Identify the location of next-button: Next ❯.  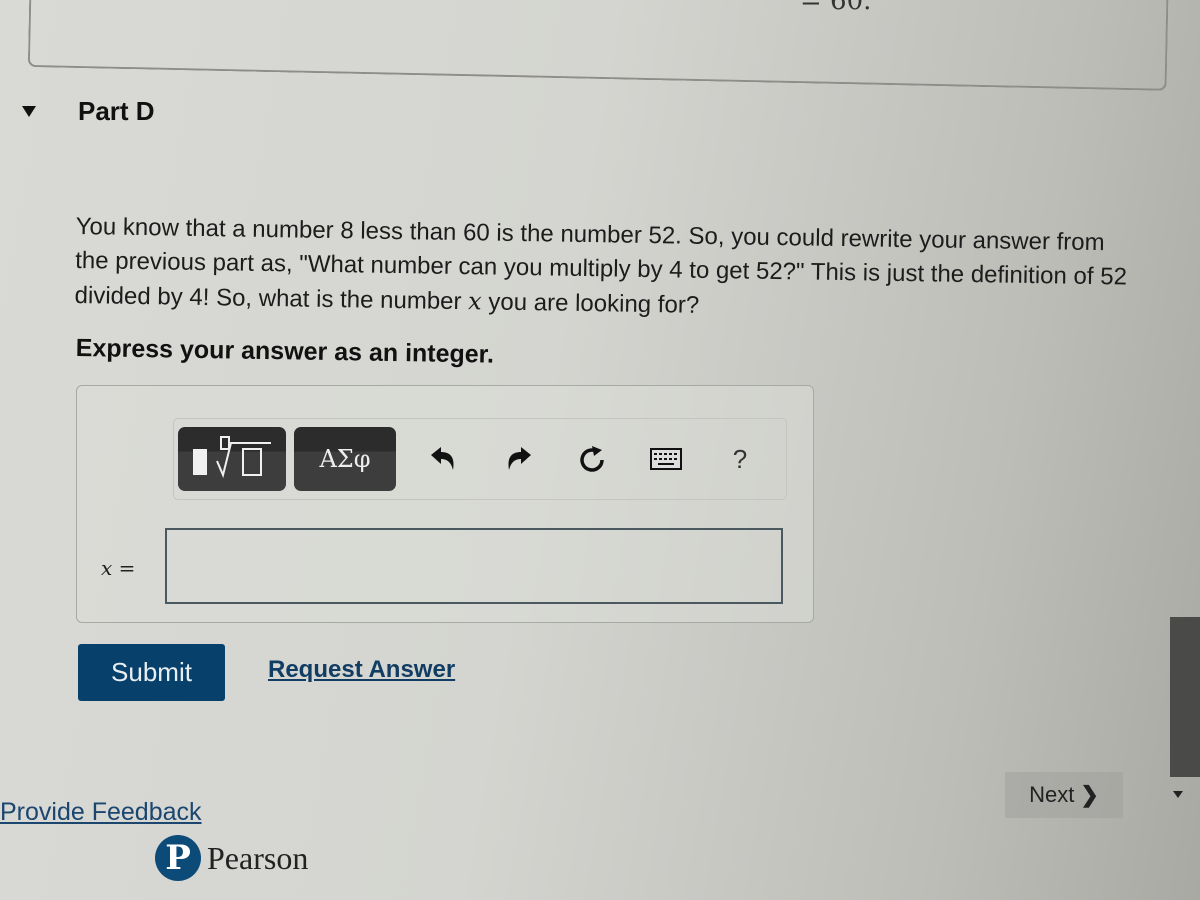
(1064, 795).